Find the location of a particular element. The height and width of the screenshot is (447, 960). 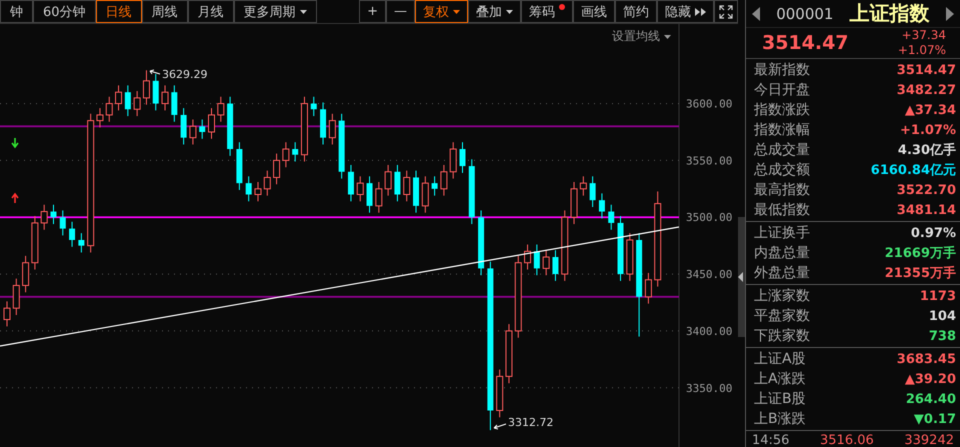

toolbar-button: 隐藏 is located at coordinates (685, 11).